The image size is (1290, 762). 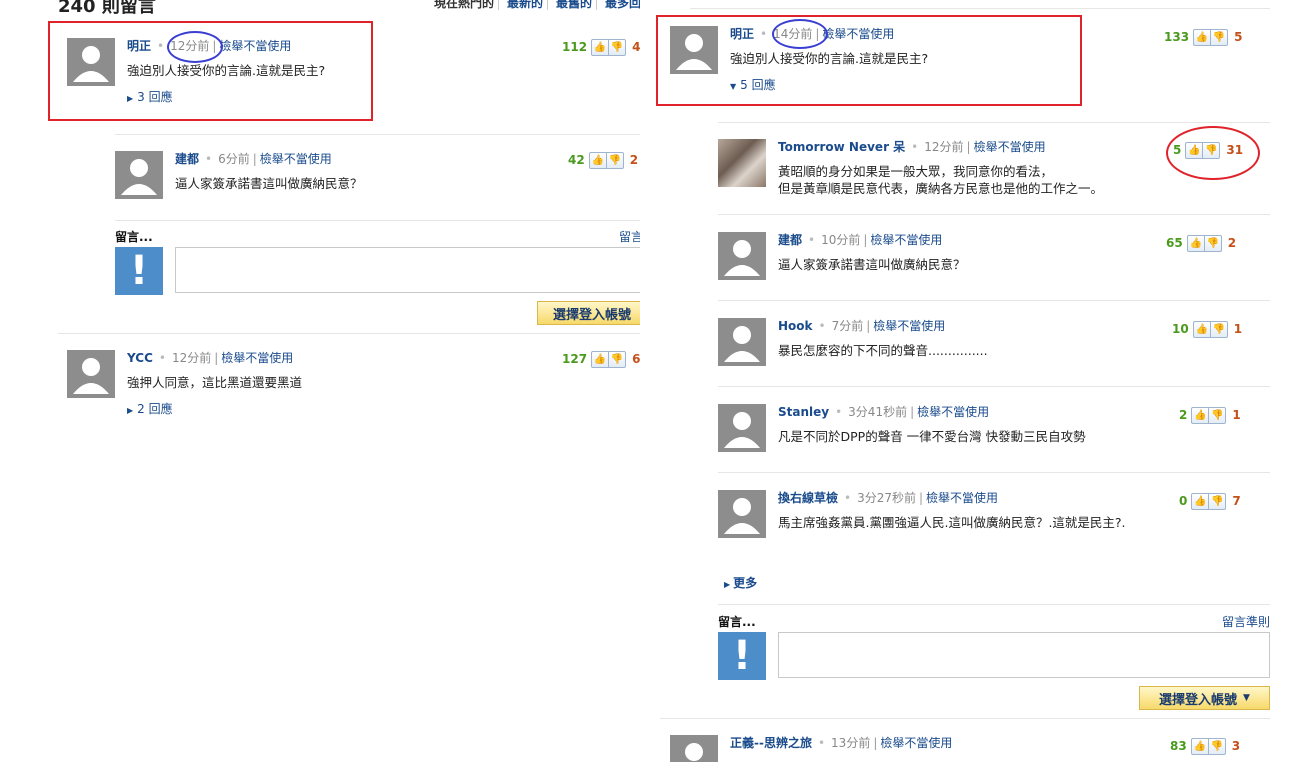 I want to click on rules-link: 留言準則, so click(x=1246, y=621).